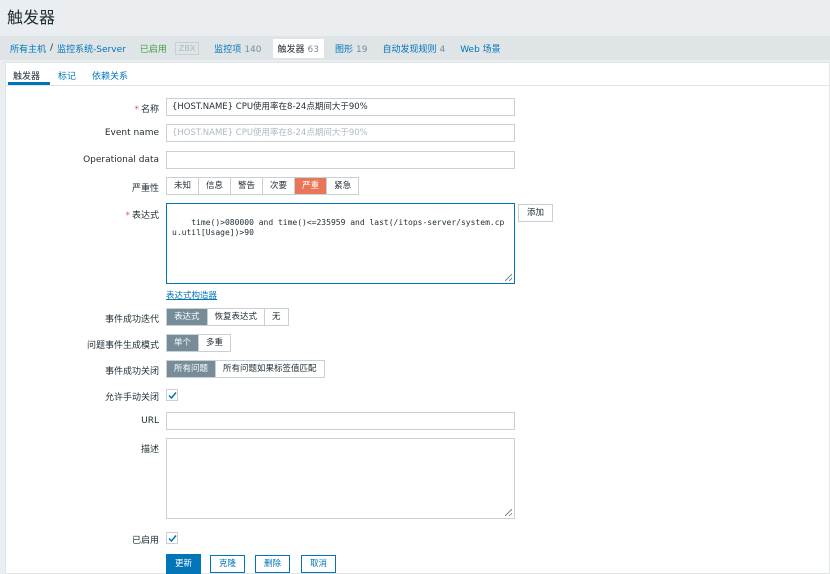  I want to click on add-expression-button: 添加, so click(536, 213).